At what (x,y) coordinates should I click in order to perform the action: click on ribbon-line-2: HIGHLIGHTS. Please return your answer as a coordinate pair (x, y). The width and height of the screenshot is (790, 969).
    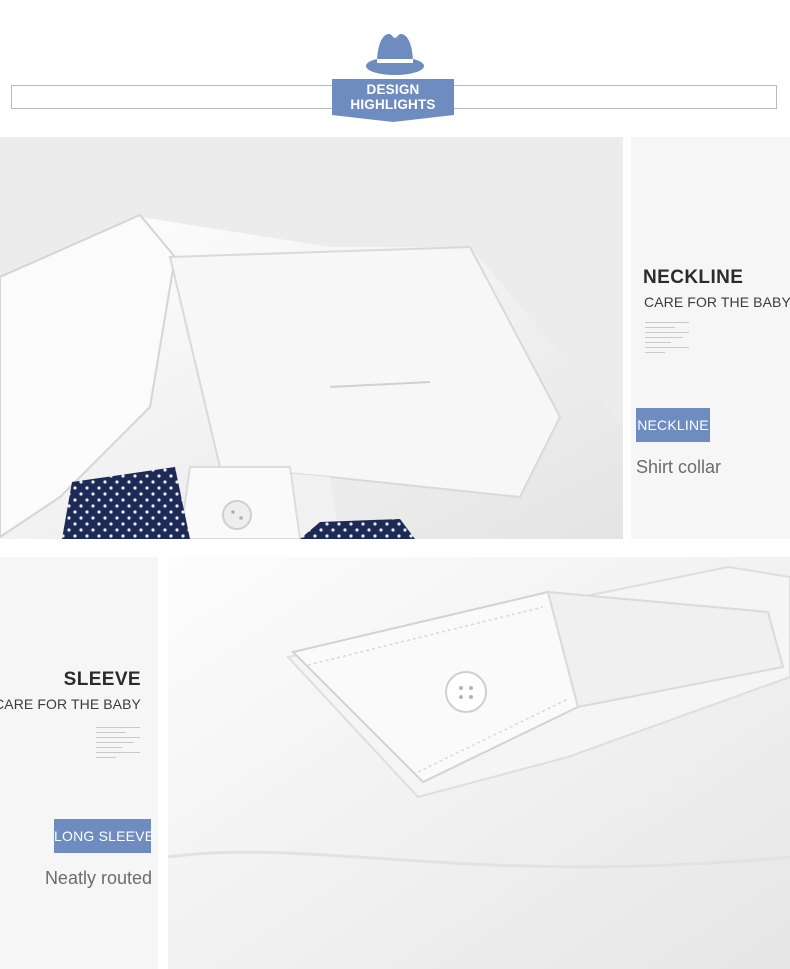
    Looking at the image, I should click on (393, 104).